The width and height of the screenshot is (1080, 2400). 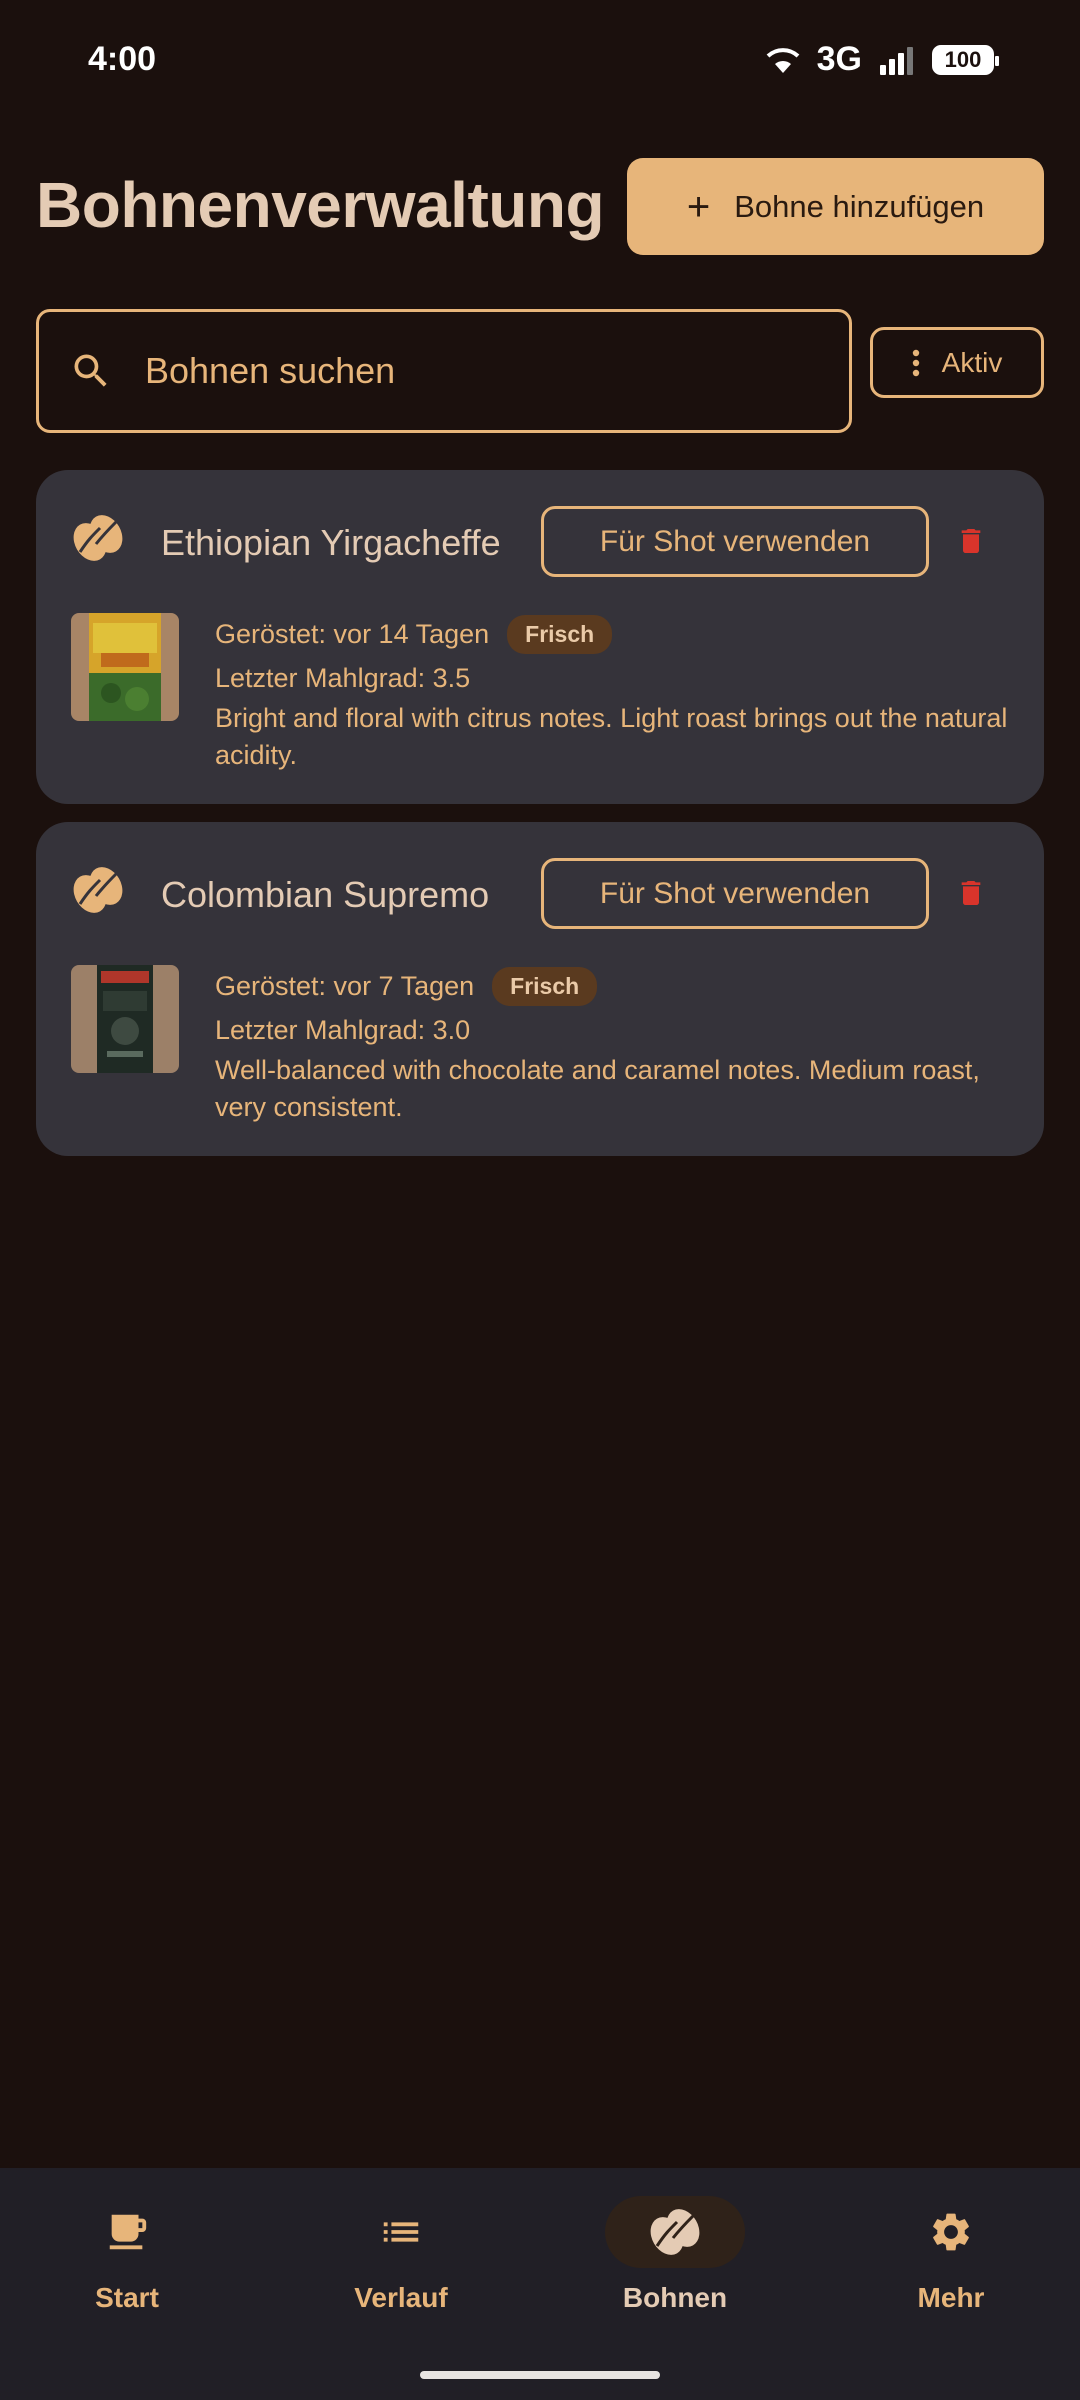 What do you see at coordinates (963, 59) in the screenshot?
I see `battery-level: 100` at bounding box center [963, 59].